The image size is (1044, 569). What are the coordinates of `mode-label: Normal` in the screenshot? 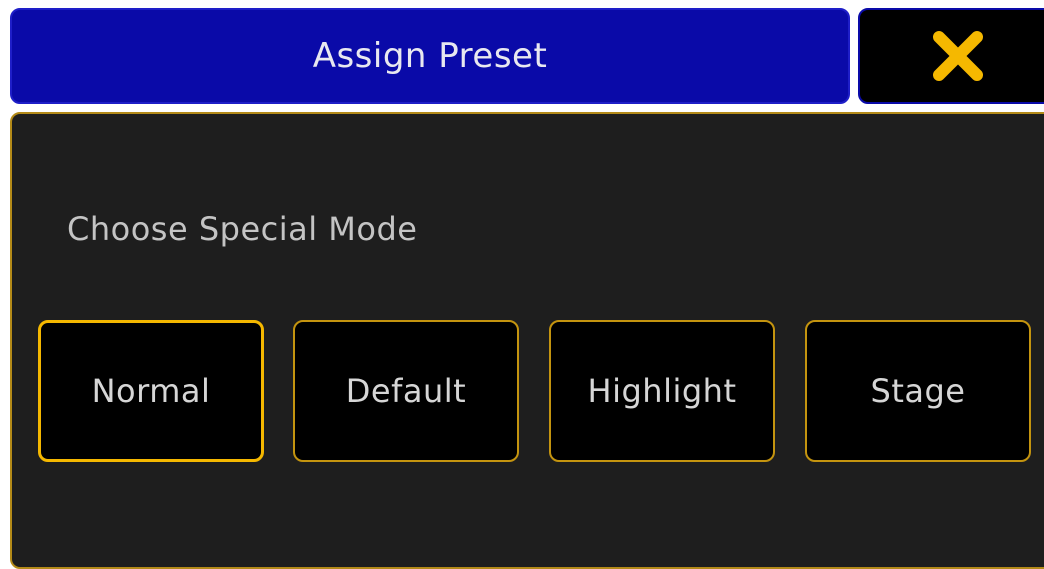 It's located at (151, 391).